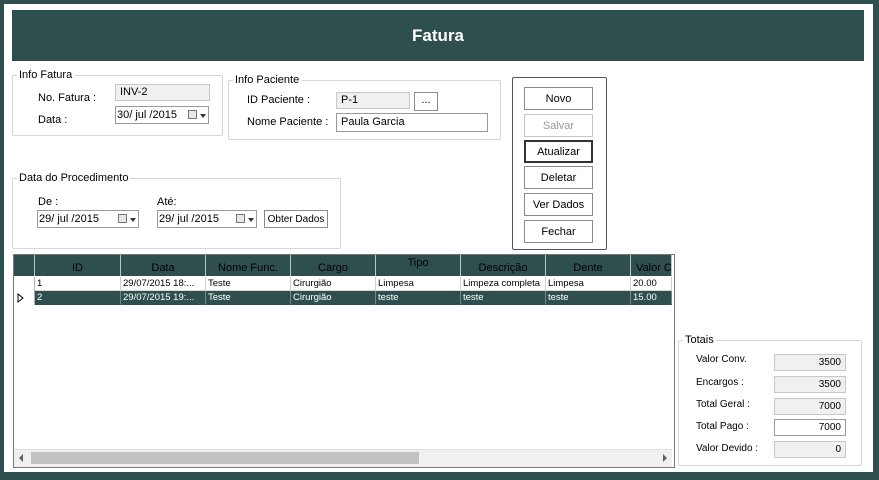 This screenshot has width=879, height=480. What do you see at coordinates (723, 404) in the screenshot?
I see `total-geral-label: Total Geral :` at bounding box center [723, 404].